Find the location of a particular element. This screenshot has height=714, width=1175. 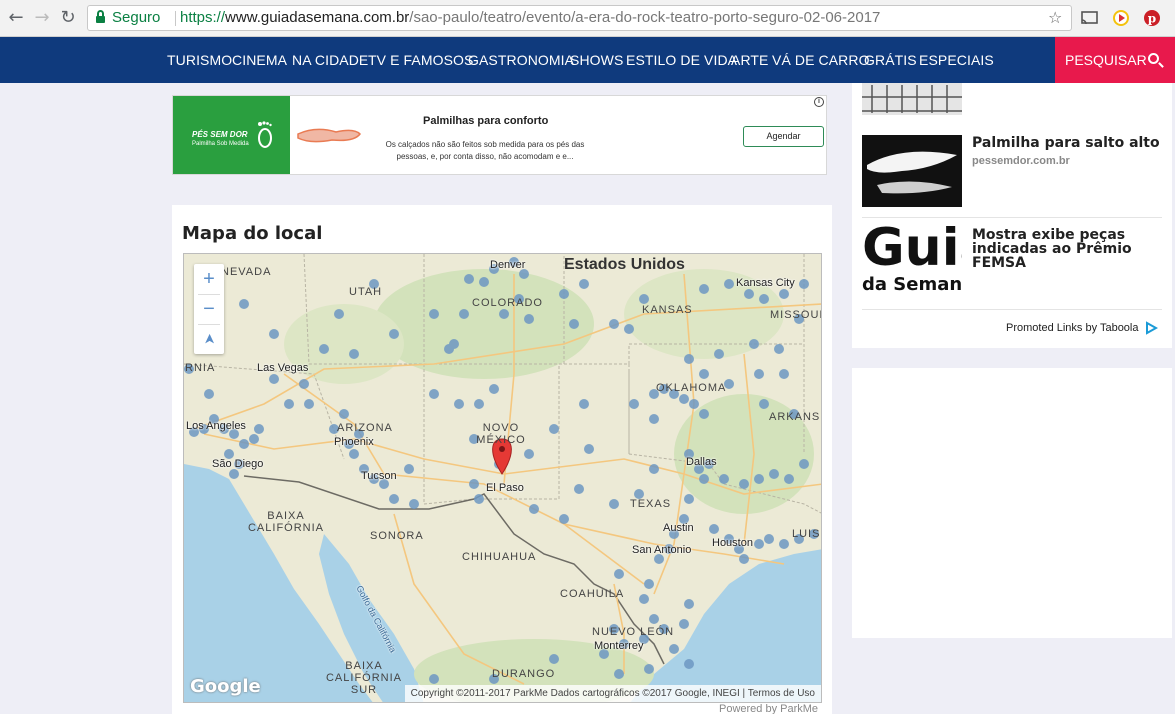

svg-text: p is located at coordinates (1152, 19).